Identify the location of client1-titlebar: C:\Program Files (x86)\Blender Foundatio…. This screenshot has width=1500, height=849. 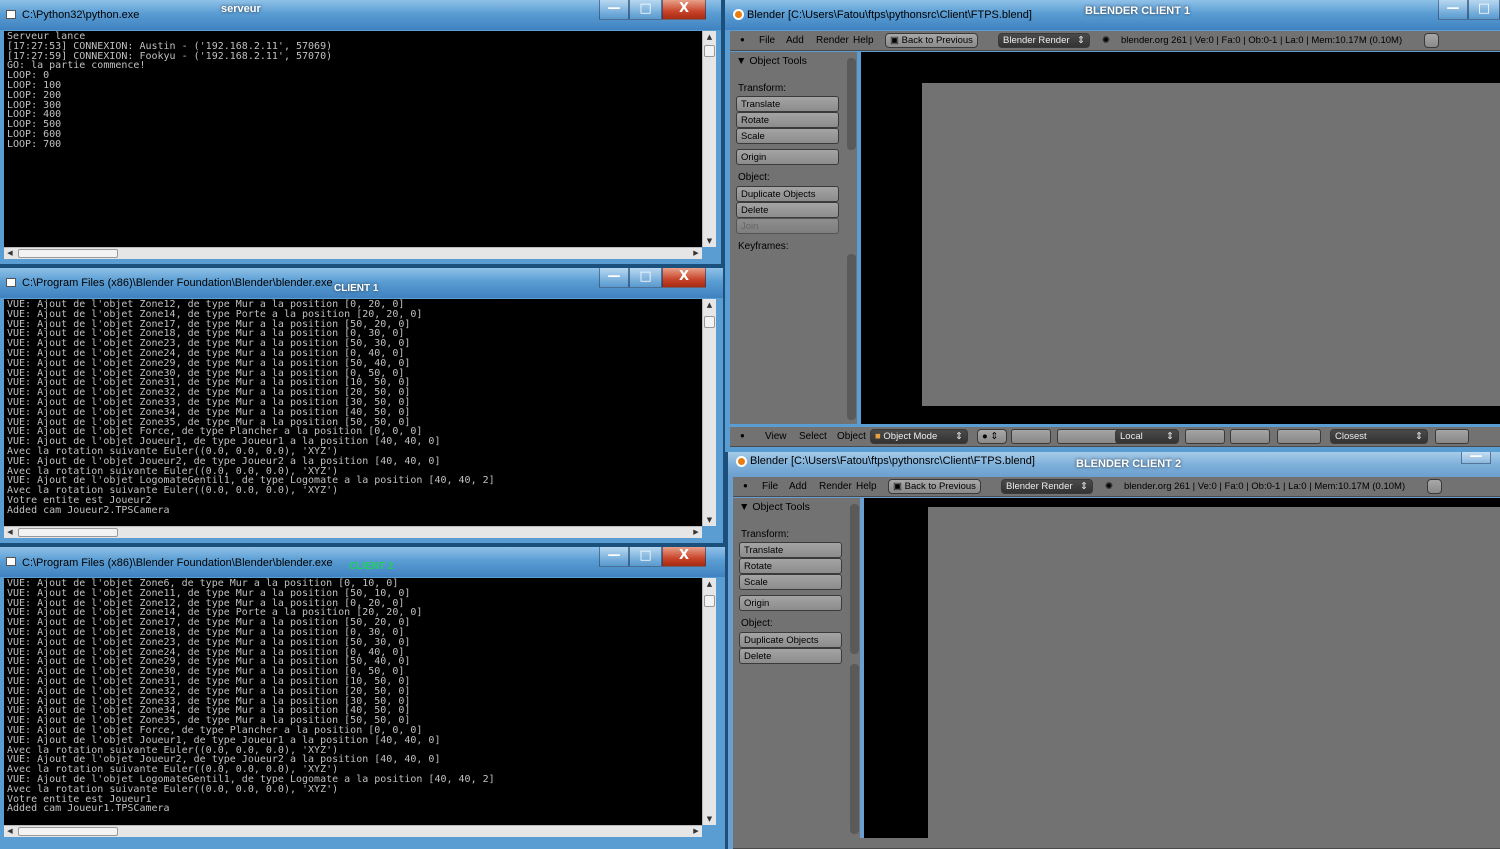
(361, 283).